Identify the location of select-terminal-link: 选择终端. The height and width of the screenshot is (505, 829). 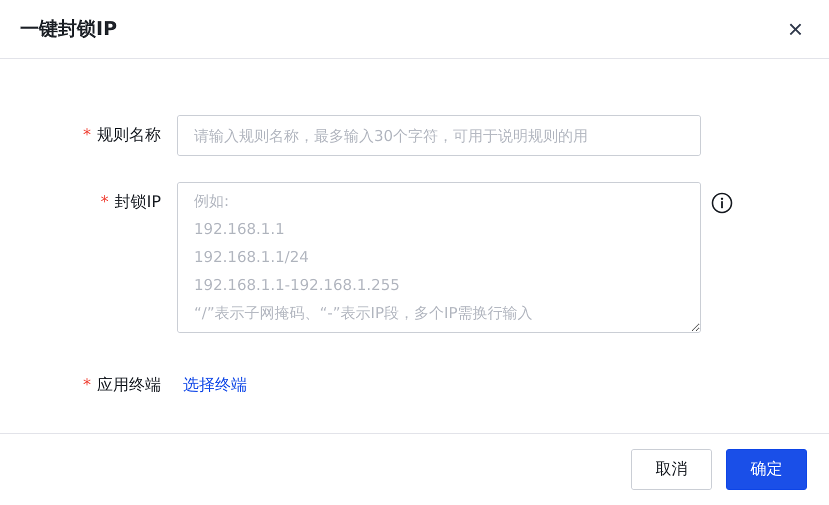
(215, 384).